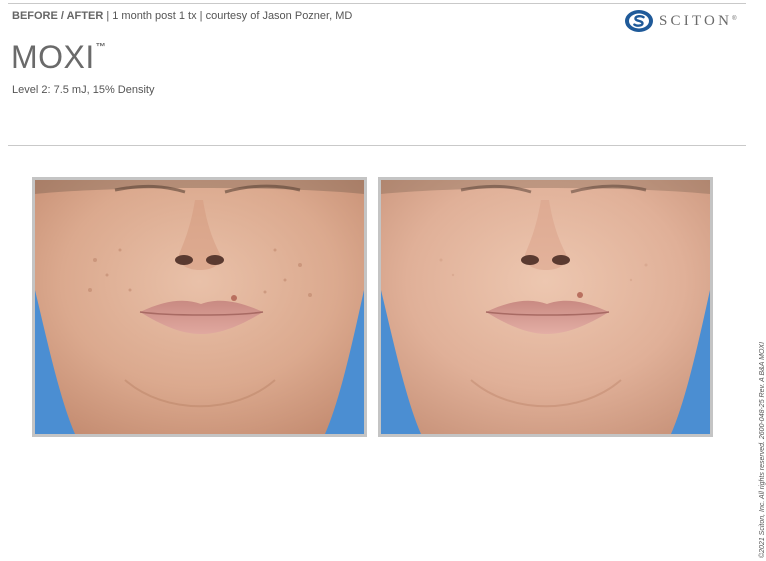 The width and height of the screenshot is (766, 561). Describe the element at coordinates (83, 90) in the screenshot. I see `treatment-settings: Level 2: 7.5 mJ, 15% Density` at that location.